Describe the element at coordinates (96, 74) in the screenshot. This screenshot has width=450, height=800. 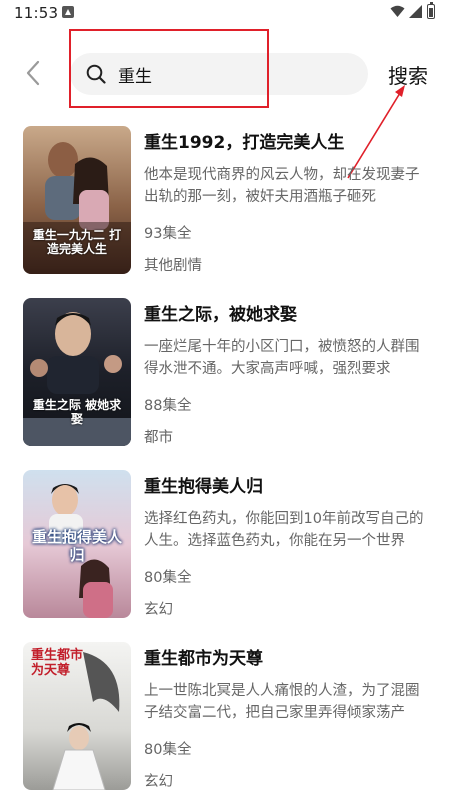
I see `search-icon` at that location.